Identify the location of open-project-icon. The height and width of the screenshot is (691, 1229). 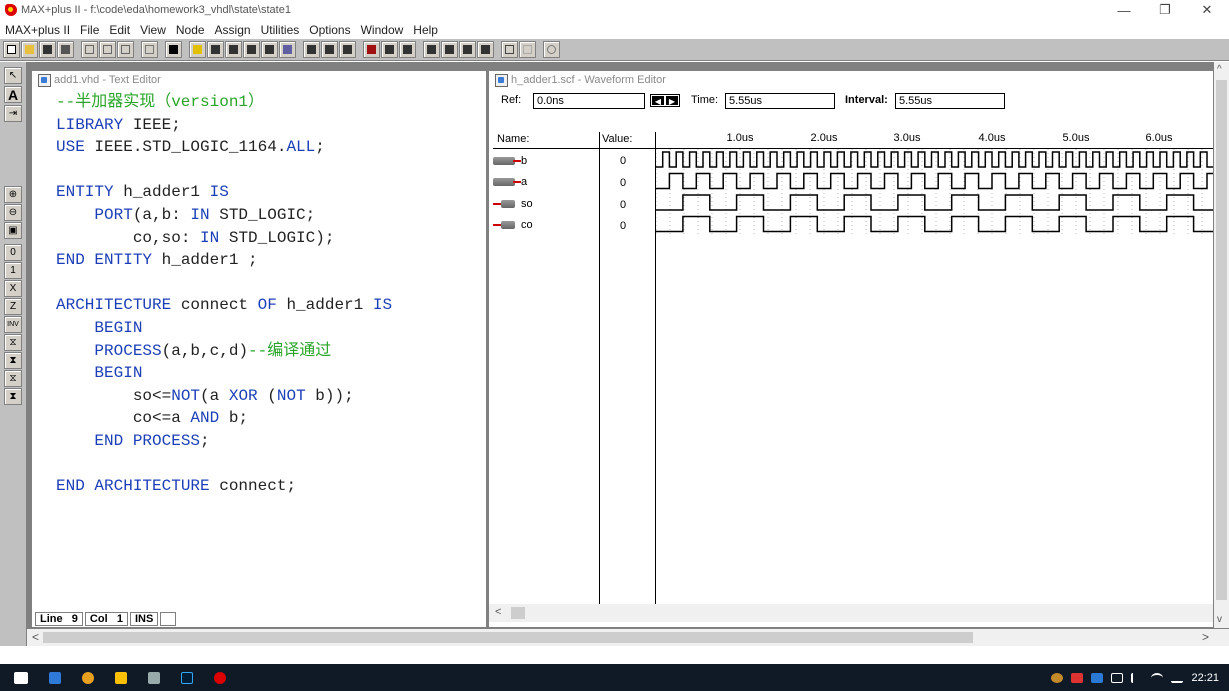
(371, 49).